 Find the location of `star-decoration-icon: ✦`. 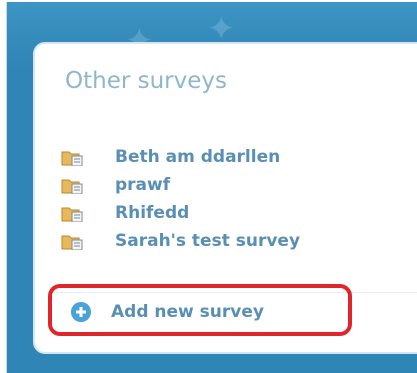

star-decoration-icon: ✦ is located at coordinates (221, 29).